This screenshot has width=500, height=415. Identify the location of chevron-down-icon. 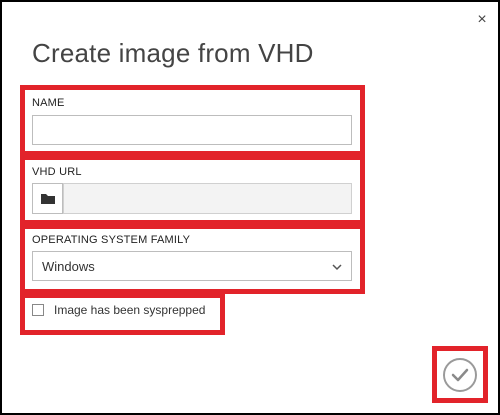
(337, 267).